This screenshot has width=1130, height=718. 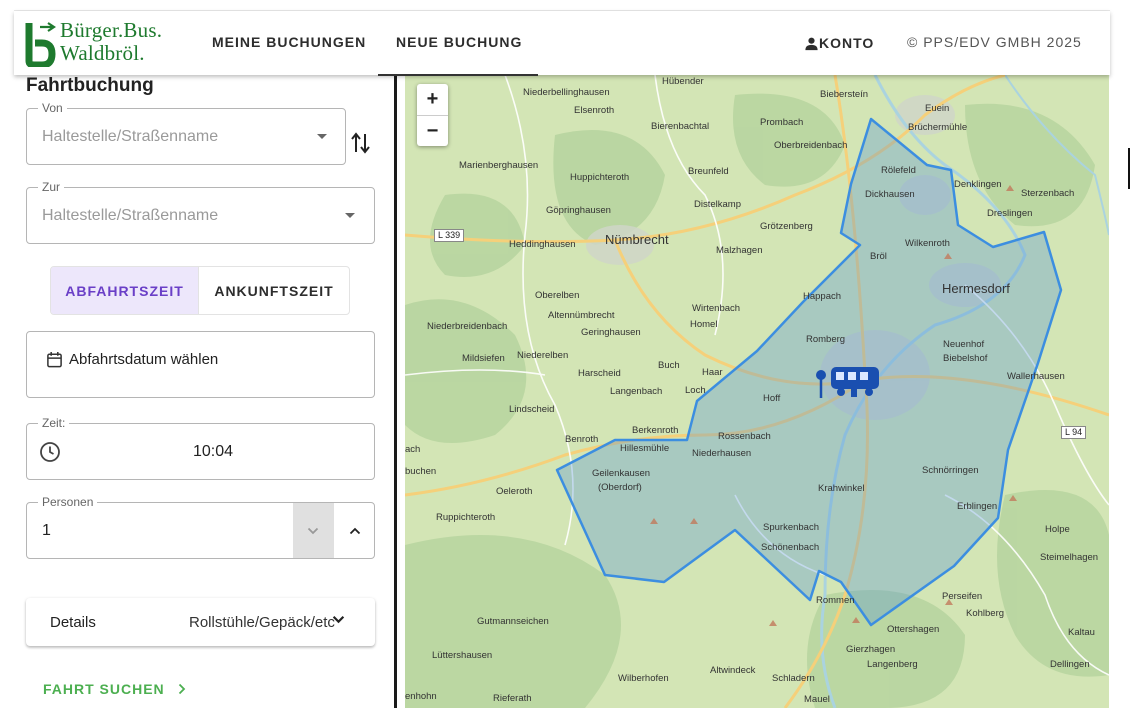 What do you see at coordinates (790, 547) in the screenshot?
I see `place-label: Schönenbach` at bounding box center [790, 547].